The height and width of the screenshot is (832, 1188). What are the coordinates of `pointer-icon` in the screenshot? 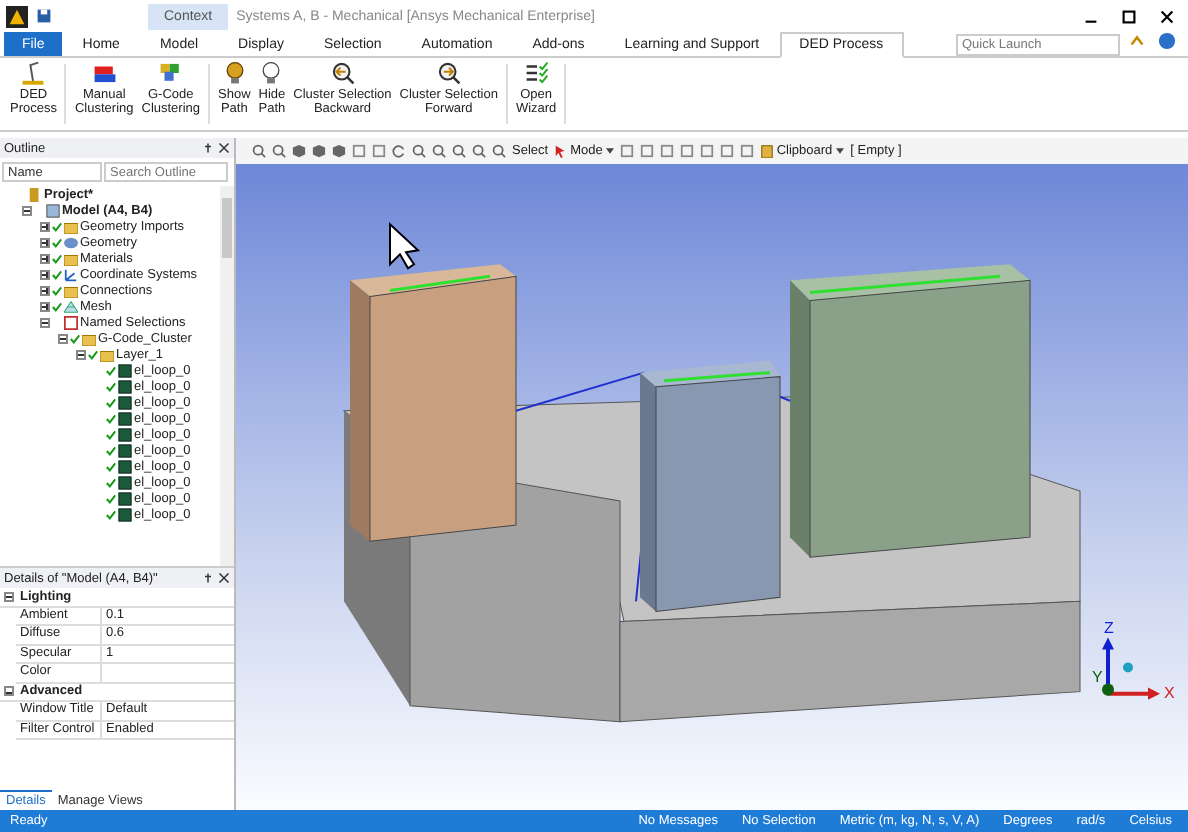 It's located at (561, 151).